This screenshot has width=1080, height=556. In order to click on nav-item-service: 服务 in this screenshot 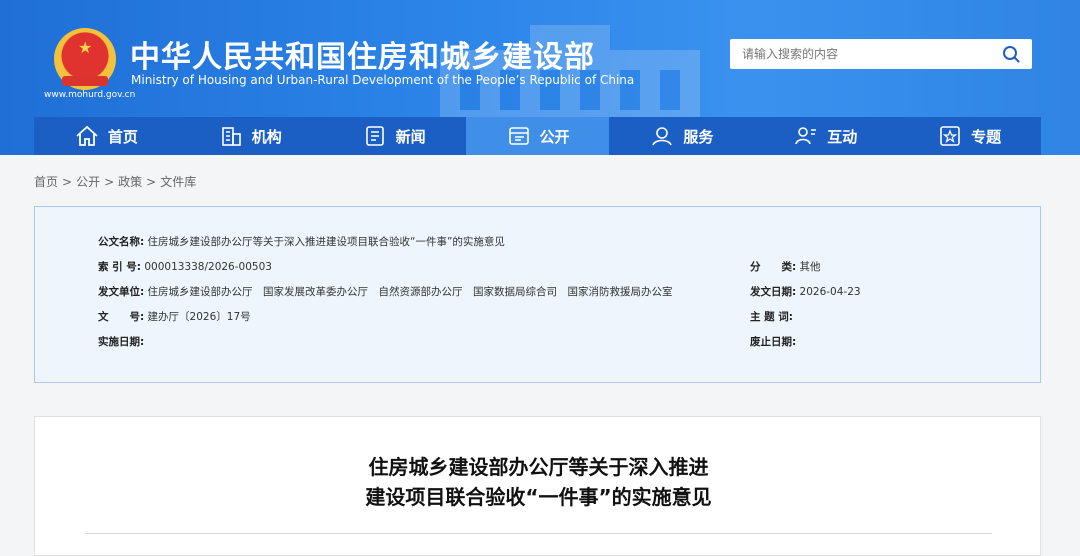, I will do `click(681, 136)`.